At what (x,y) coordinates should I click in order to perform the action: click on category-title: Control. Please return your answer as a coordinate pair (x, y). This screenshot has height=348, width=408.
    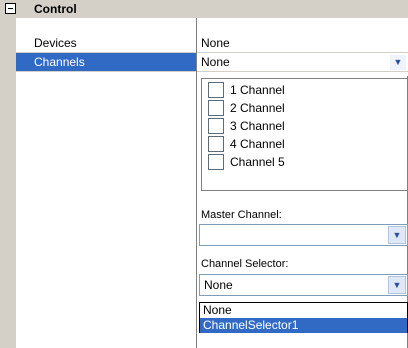
    Looking at the image, I should click on (55, 9).